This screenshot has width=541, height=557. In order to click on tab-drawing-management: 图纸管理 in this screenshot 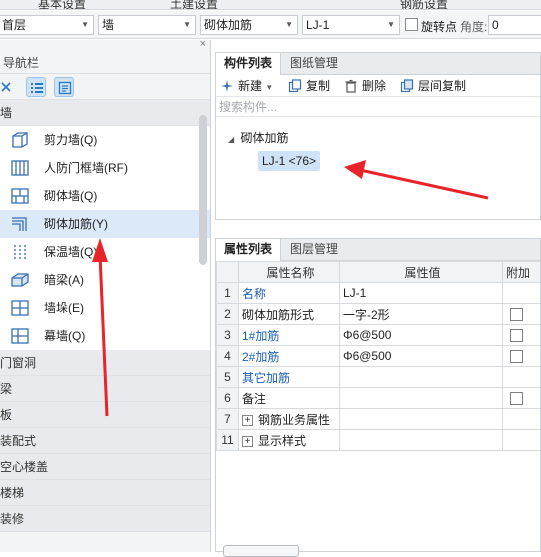, I will do `click(314, 64)`.